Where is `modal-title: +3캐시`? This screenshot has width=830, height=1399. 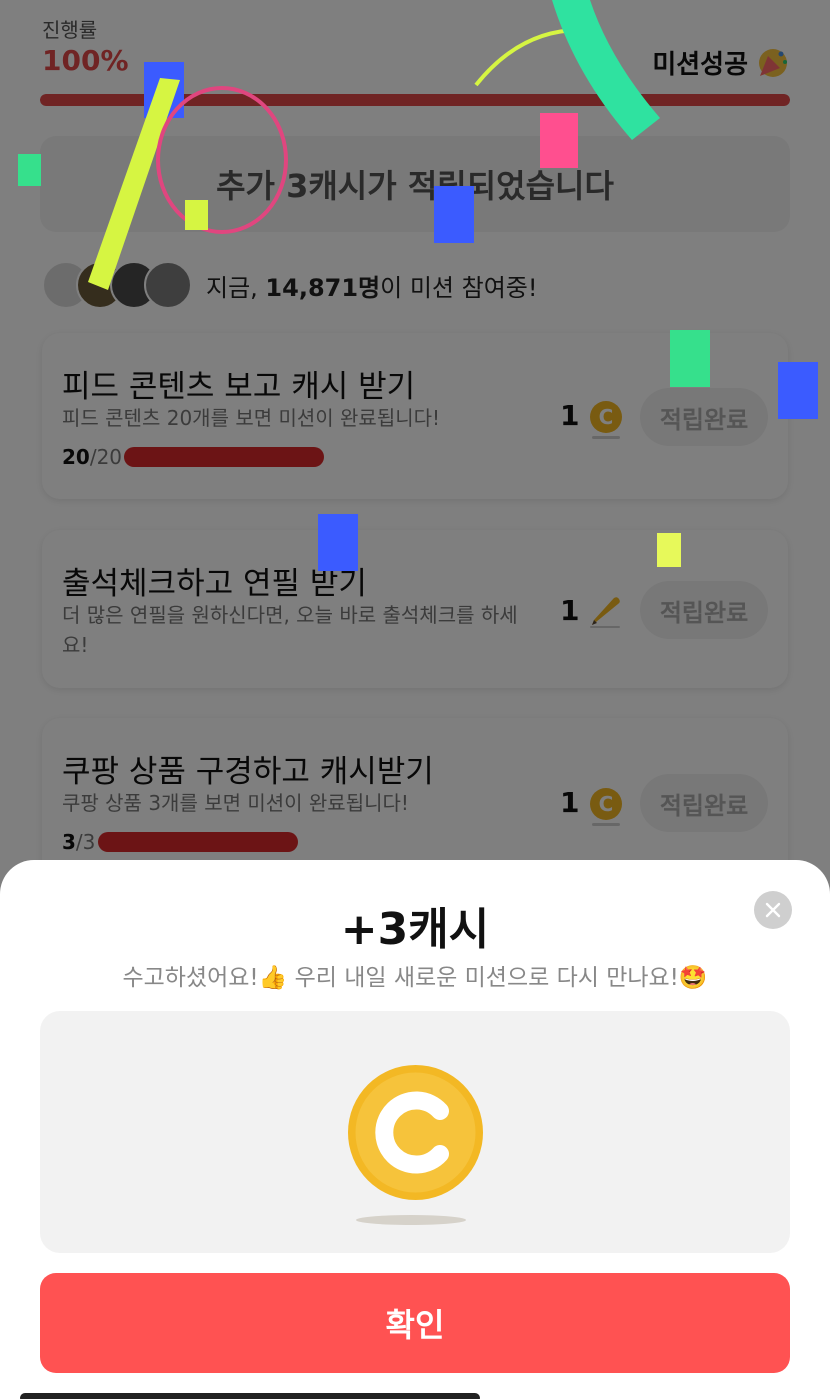
modal-title: +3캐시 is located at coordinates (415, 929).